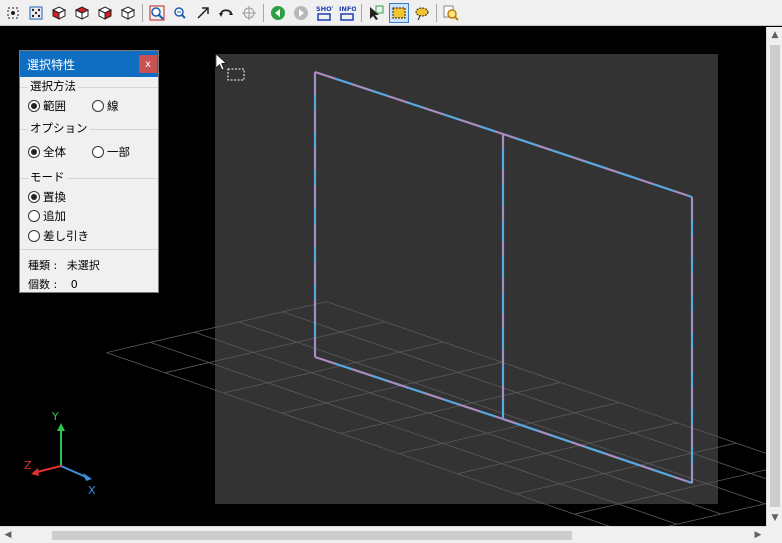 This screenshot has height=543, width=782. I want to click on view-wire-button, so click(128, 13).